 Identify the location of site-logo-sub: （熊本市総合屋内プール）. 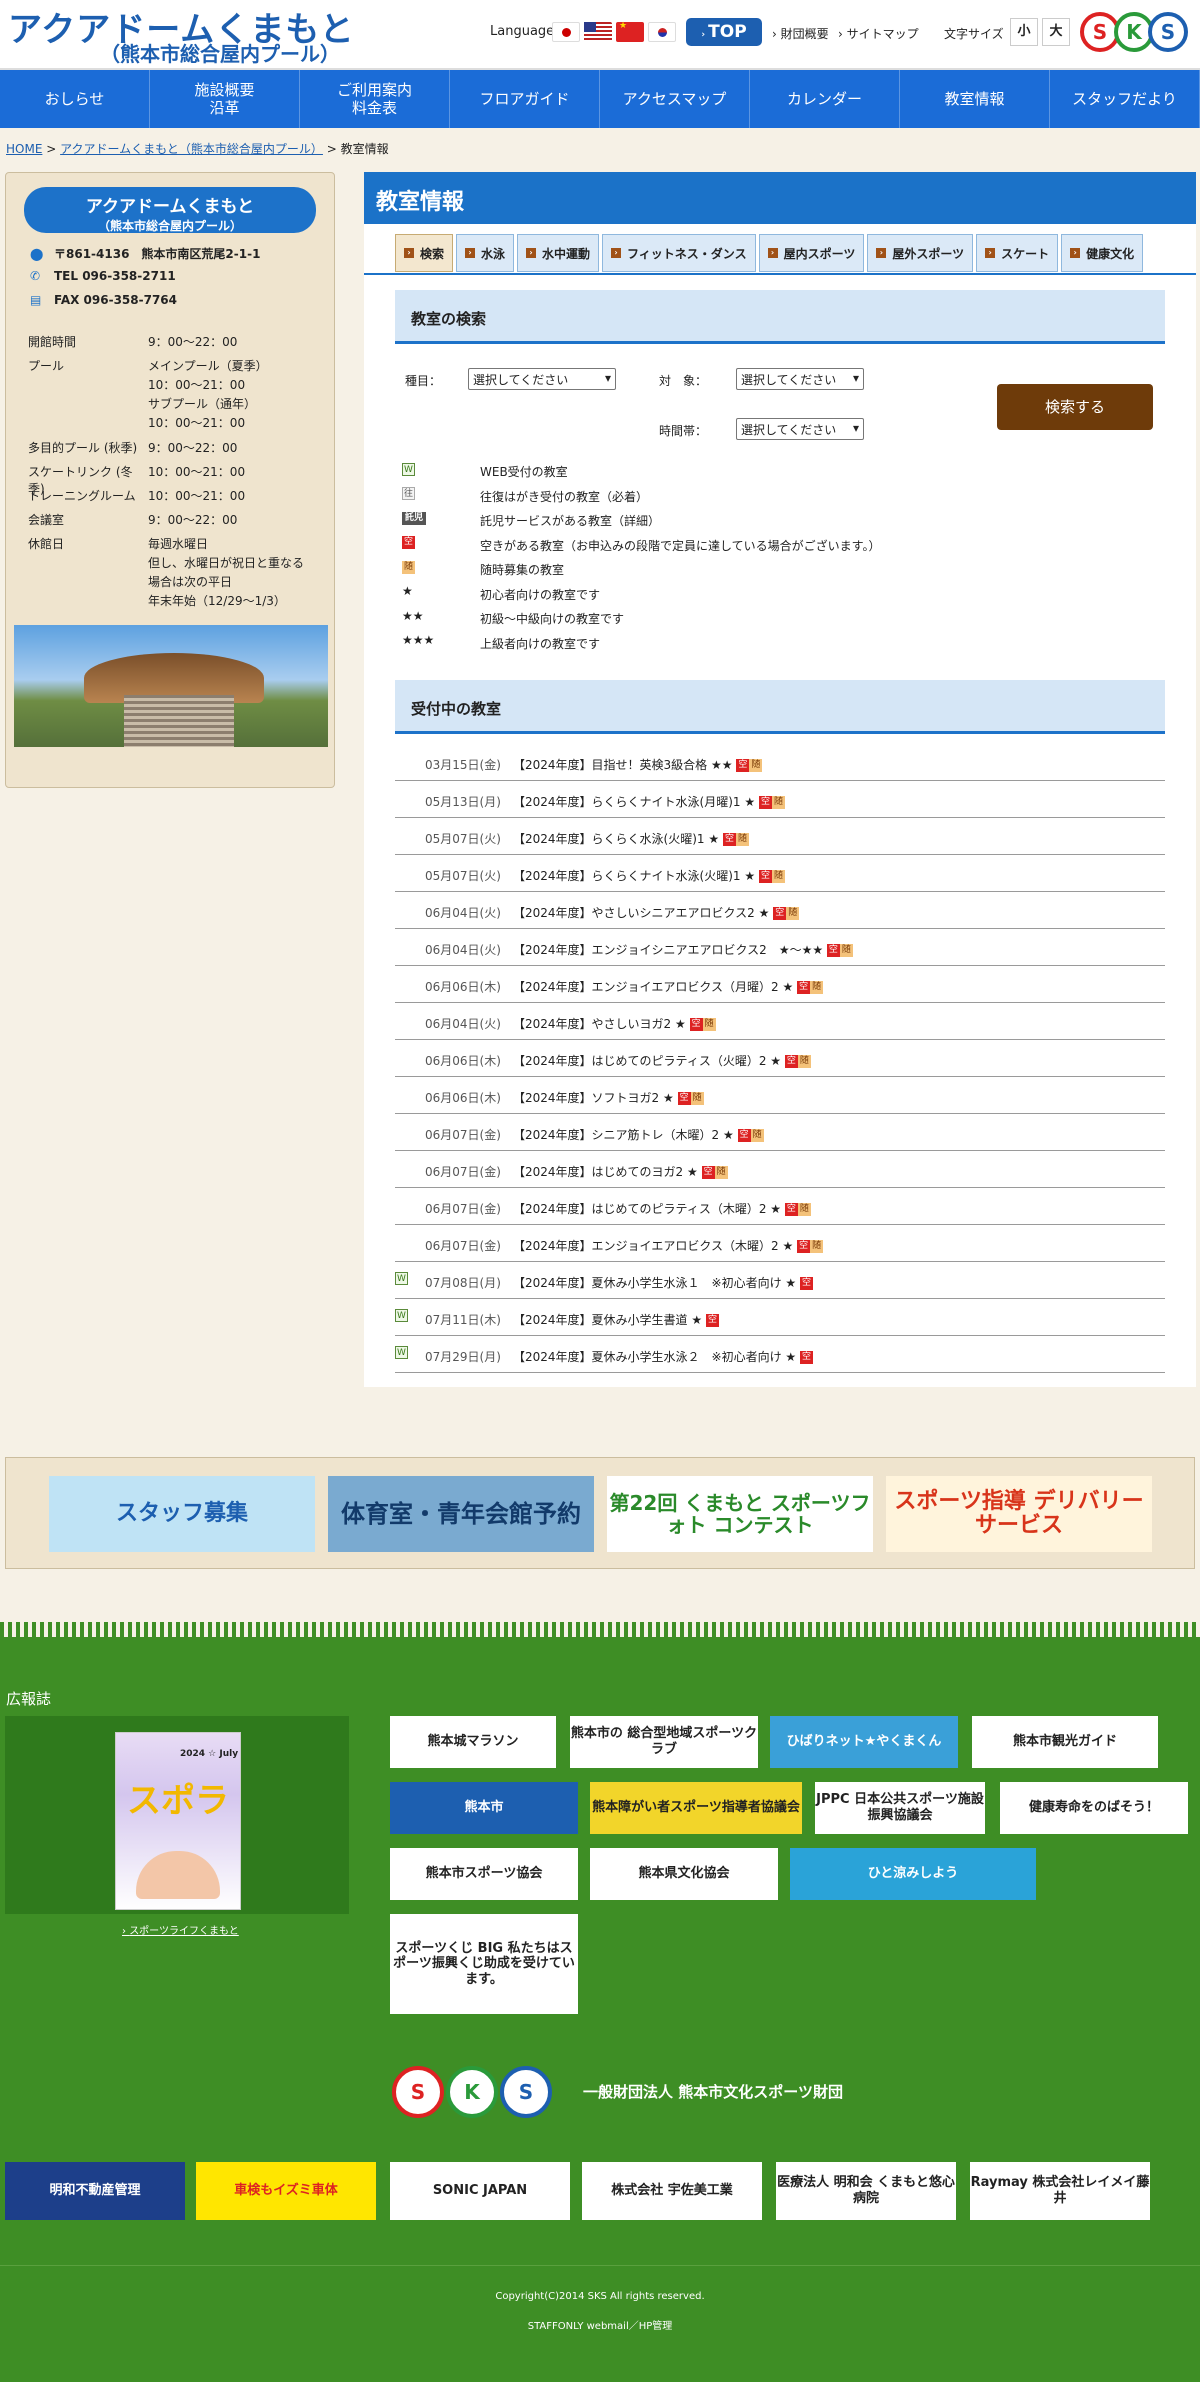
(220, 52).